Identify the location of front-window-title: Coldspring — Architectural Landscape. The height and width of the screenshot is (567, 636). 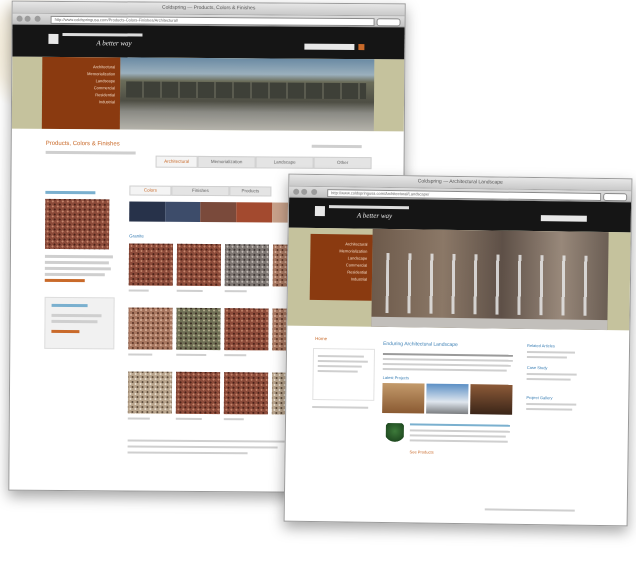
(460, 182).